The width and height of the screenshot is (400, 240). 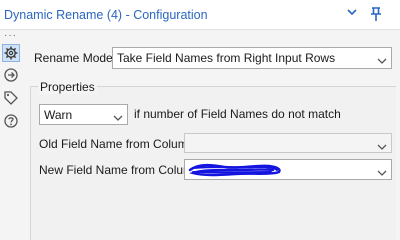 What do you see at coordinates (58, 115) in the screenshot?
I see `mismatch-action-value: Warn` at bounding box center [58, 115].